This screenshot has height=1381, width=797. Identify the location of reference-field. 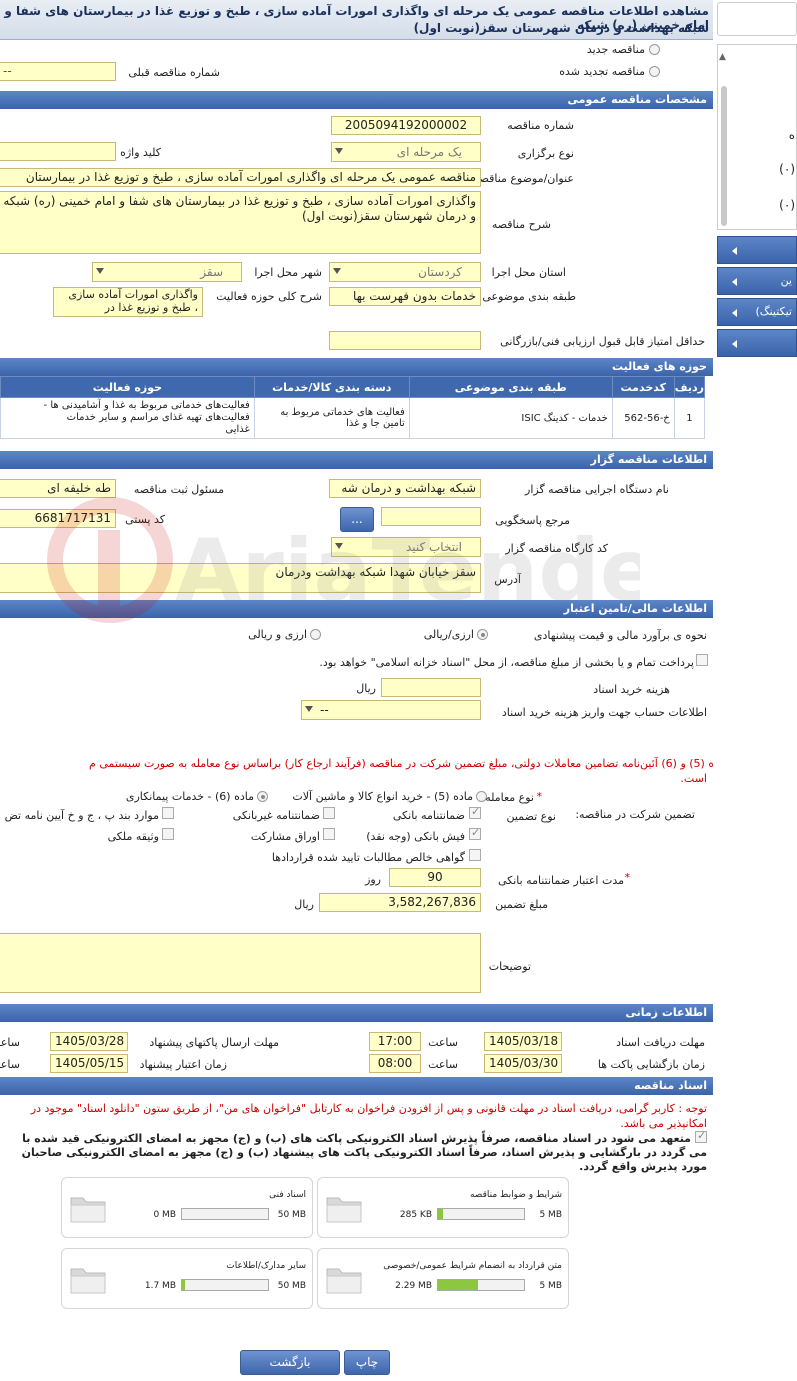
(431, 516).